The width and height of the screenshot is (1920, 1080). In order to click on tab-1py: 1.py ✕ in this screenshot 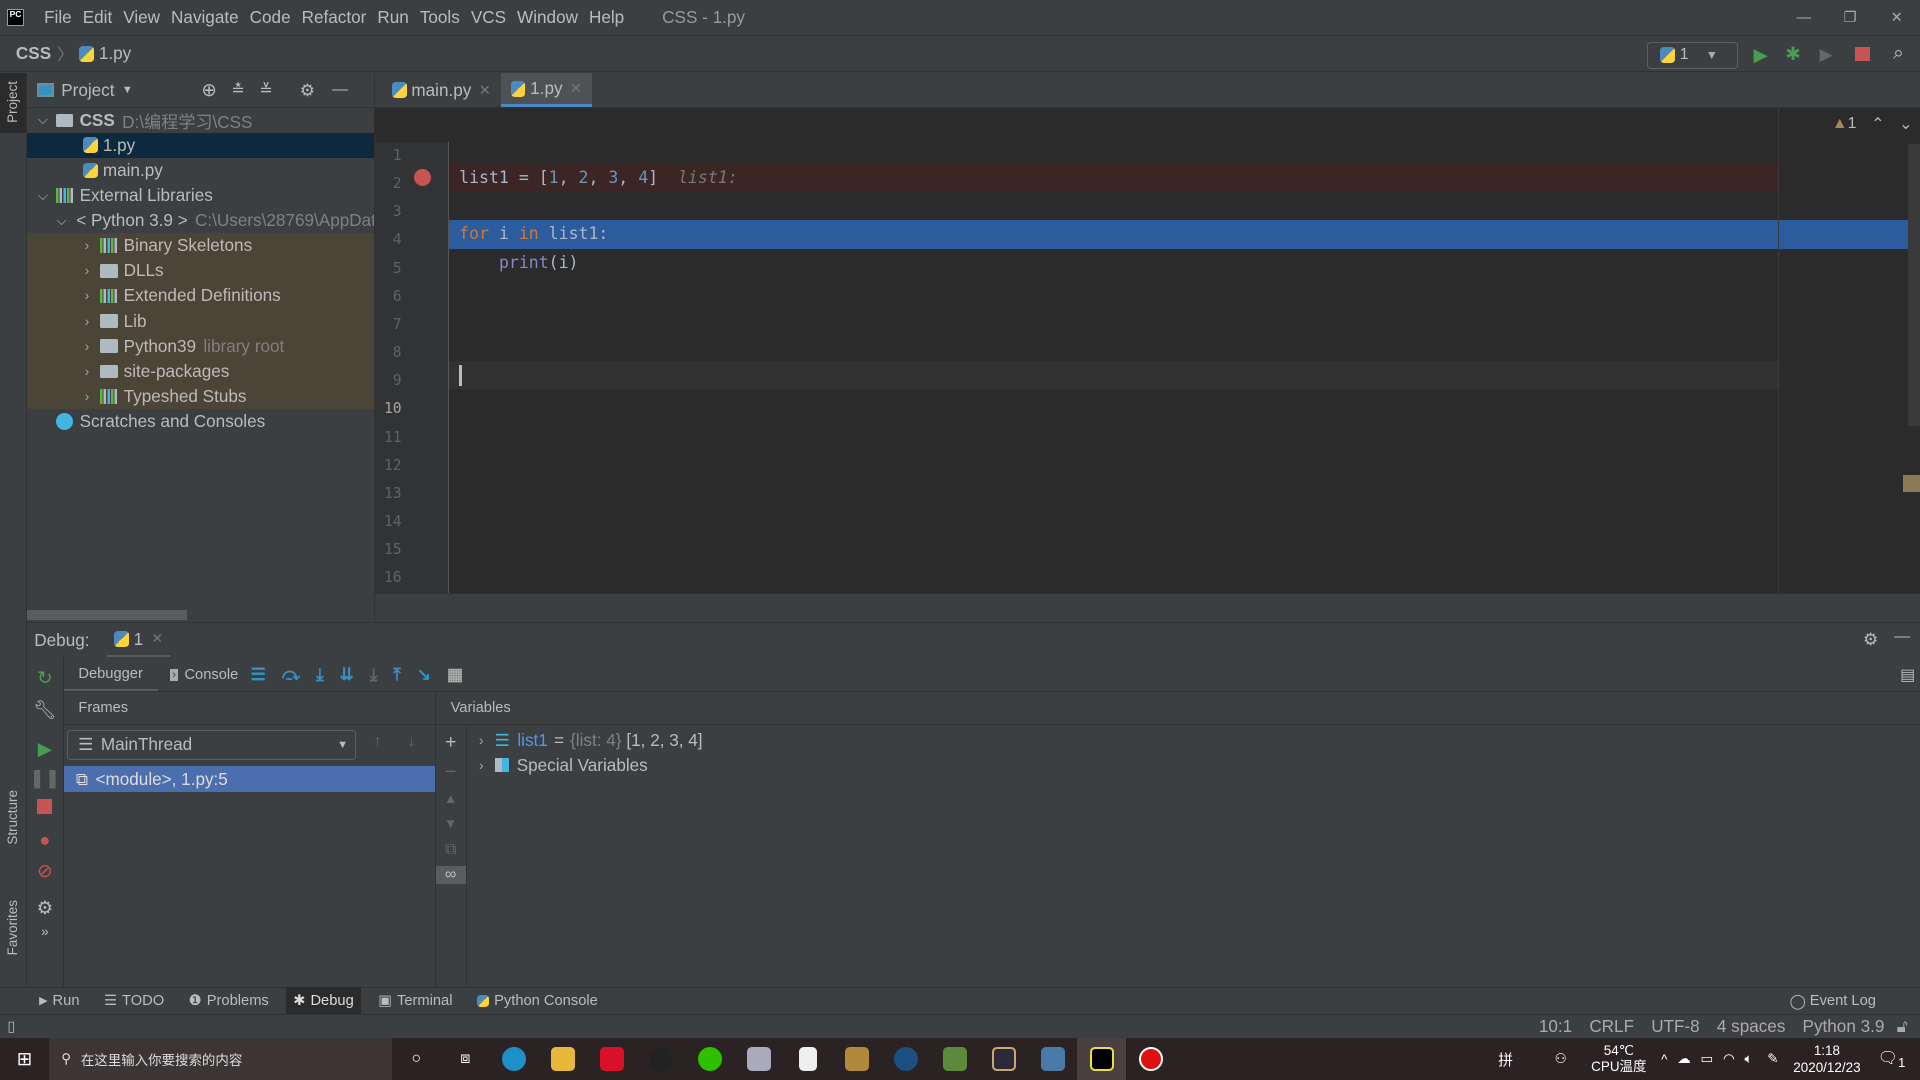, I will do `click(546, 90)`.